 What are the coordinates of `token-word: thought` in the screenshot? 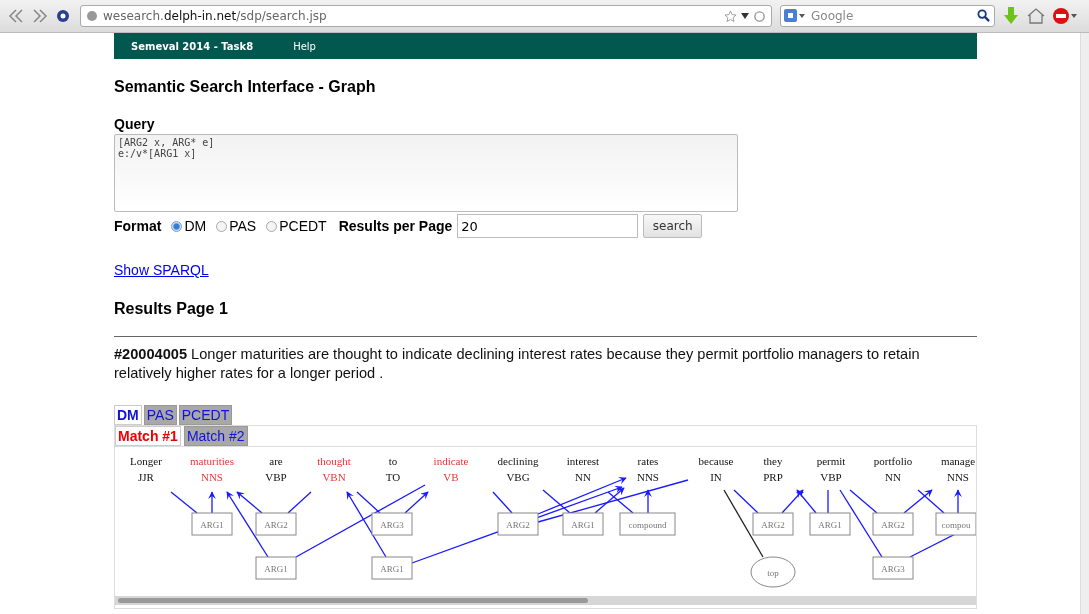 It's located at (334, 461).